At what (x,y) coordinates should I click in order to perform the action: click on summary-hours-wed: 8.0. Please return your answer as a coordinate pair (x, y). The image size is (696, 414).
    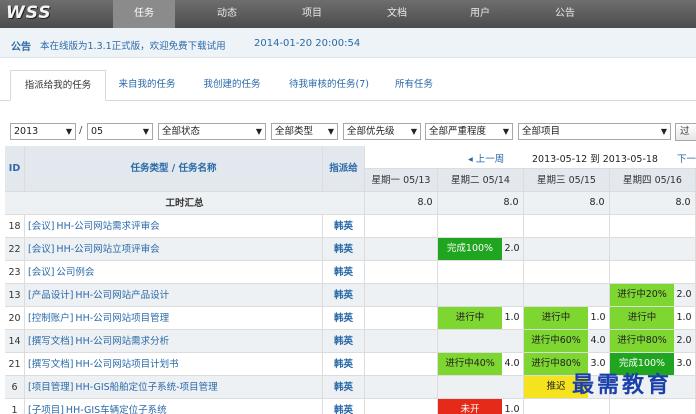
    Looking at the image, I should click on (597, 202).